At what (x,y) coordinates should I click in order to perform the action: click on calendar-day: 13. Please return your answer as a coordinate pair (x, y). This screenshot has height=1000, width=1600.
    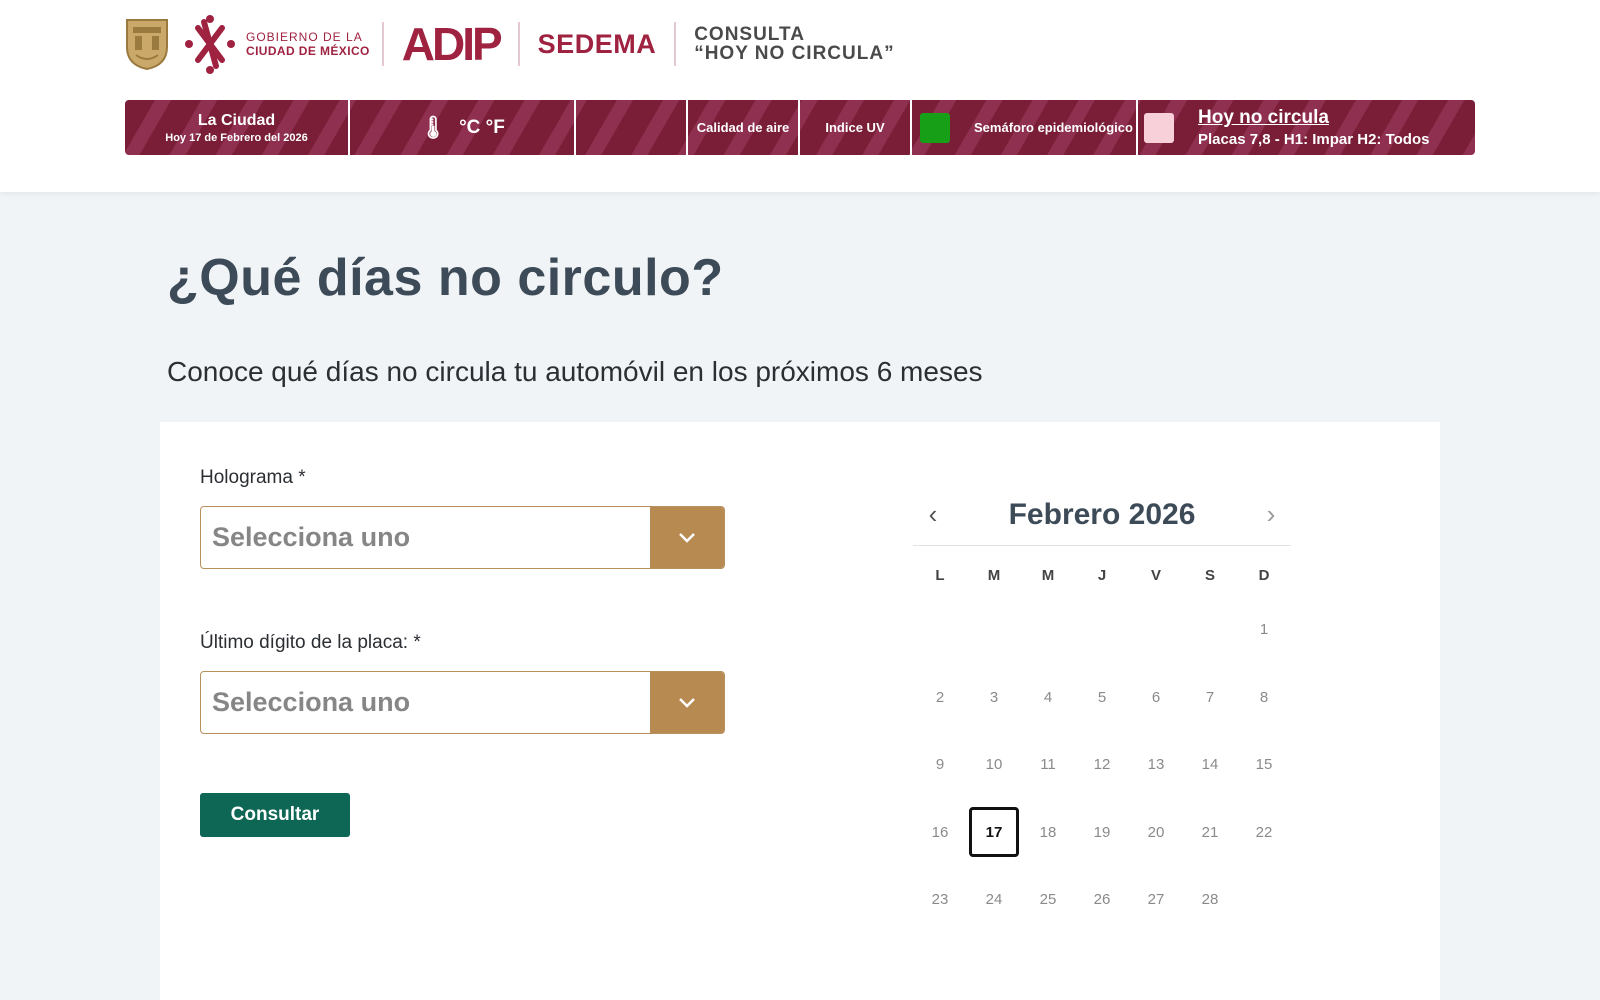
    Looking at the image, I should click on (1156, 765).